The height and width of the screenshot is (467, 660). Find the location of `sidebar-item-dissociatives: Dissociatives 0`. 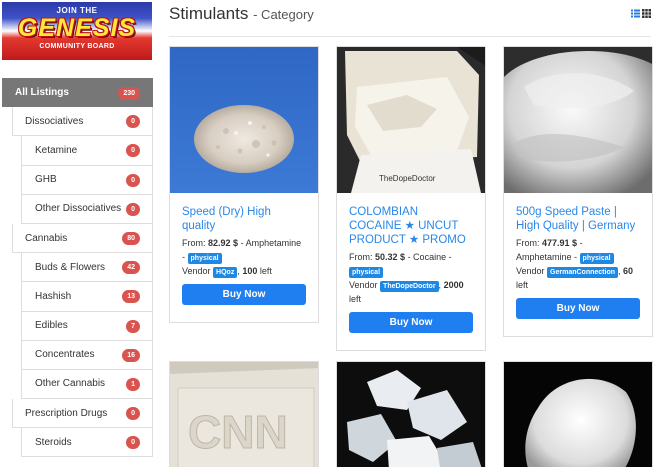

sidebar-item-dissociatives: Dissociatives 0 is located at coordinates (82, 122).